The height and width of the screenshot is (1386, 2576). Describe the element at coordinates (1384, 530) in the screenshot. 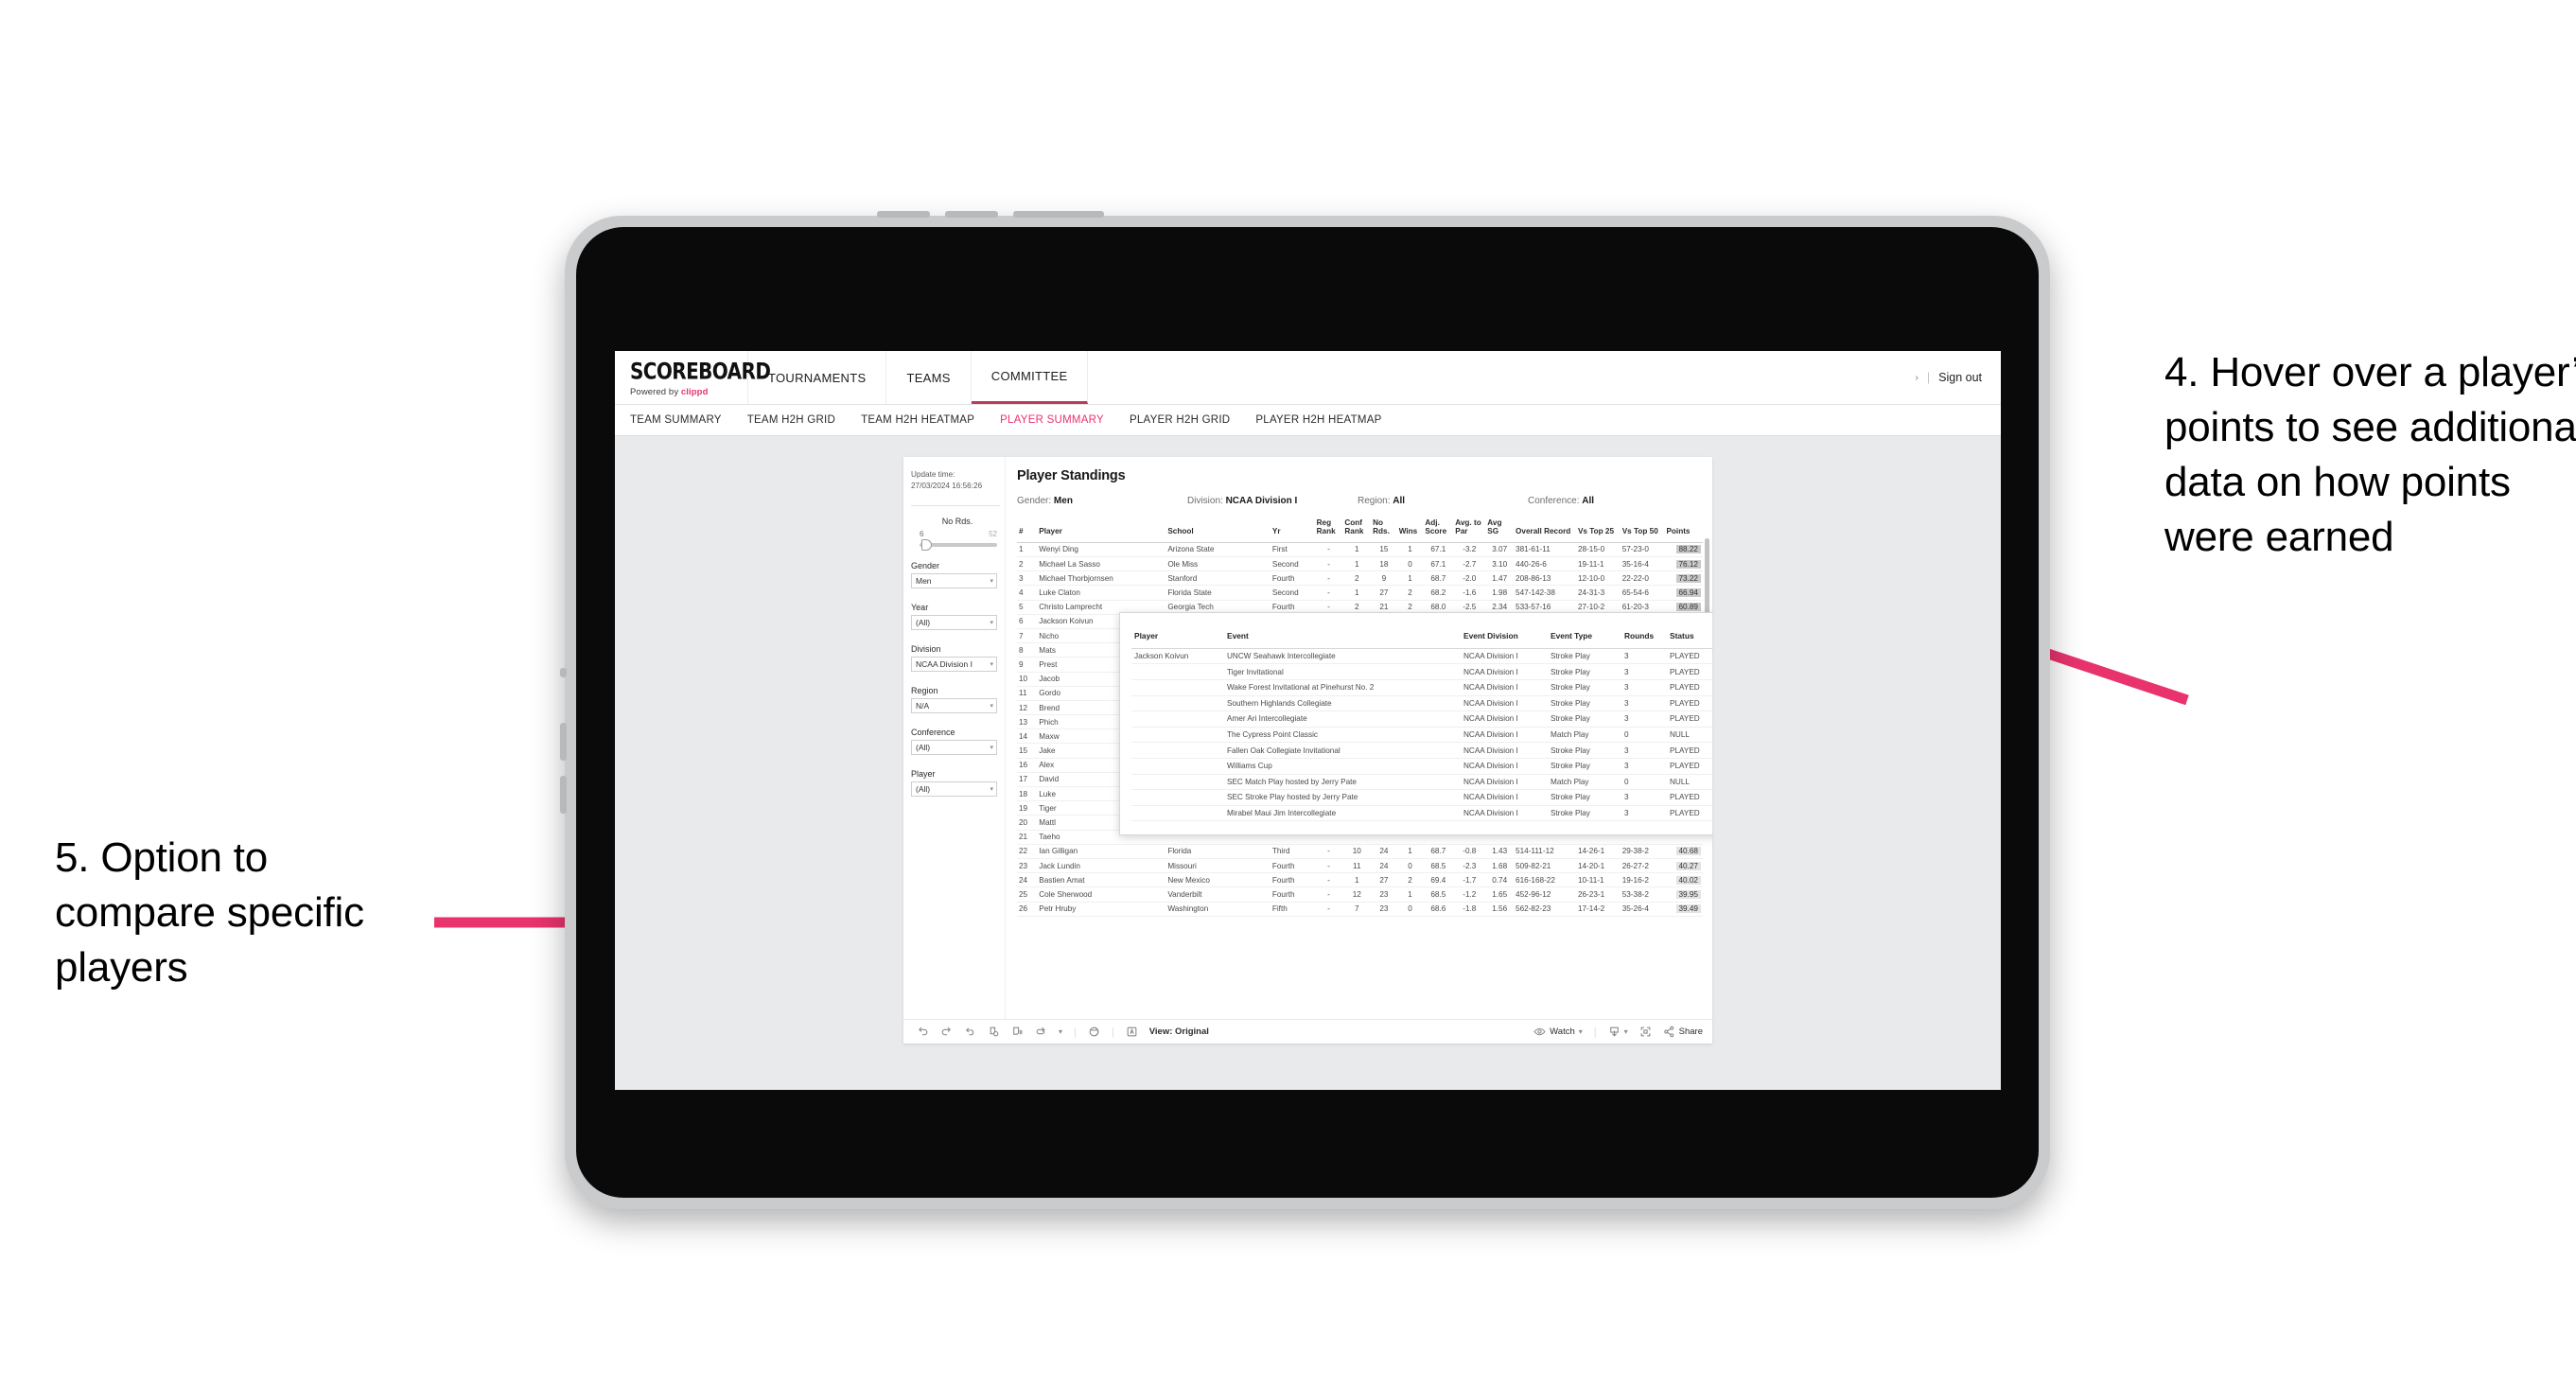

I see `col-no-rds: No Rds.` at that location.